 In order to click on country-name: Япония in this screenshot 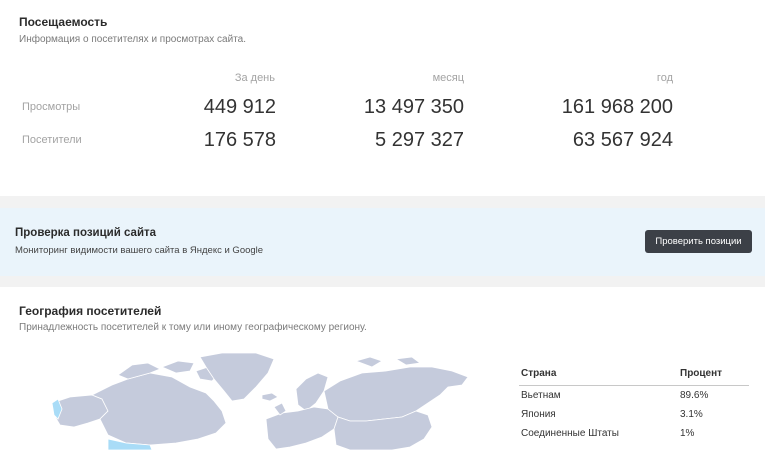, I will do `click(538, 414)`.